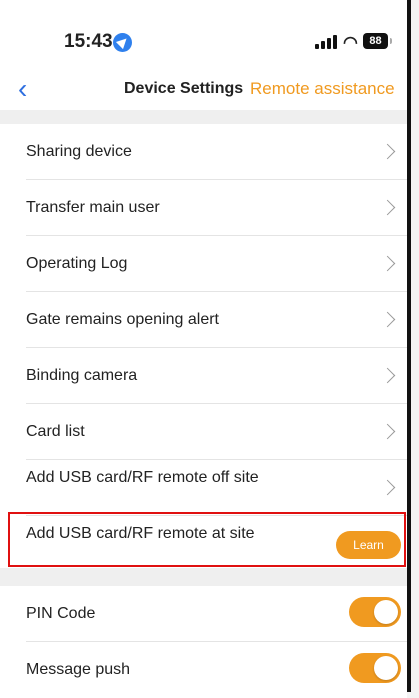 The image size is (419, 698). Describe the element at coordinates (203, 432) in the screenshot. I see `settings-row-card-list: Card list` at that location.